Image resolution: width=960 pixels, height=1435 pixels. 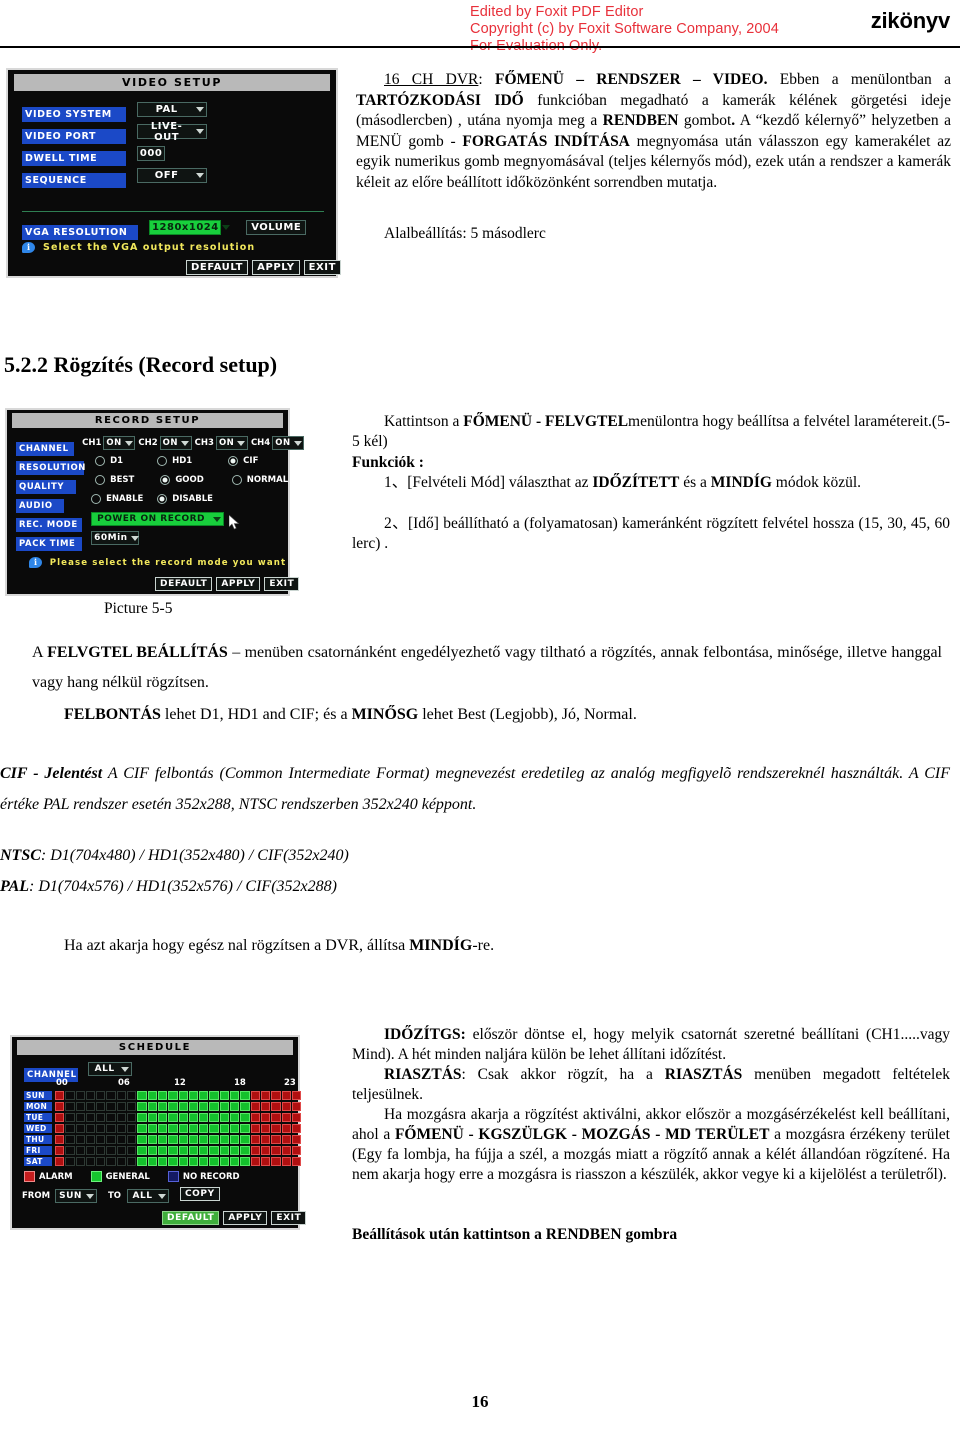 I want to click on apply-button: APPLY, so click(x=238, y=584).